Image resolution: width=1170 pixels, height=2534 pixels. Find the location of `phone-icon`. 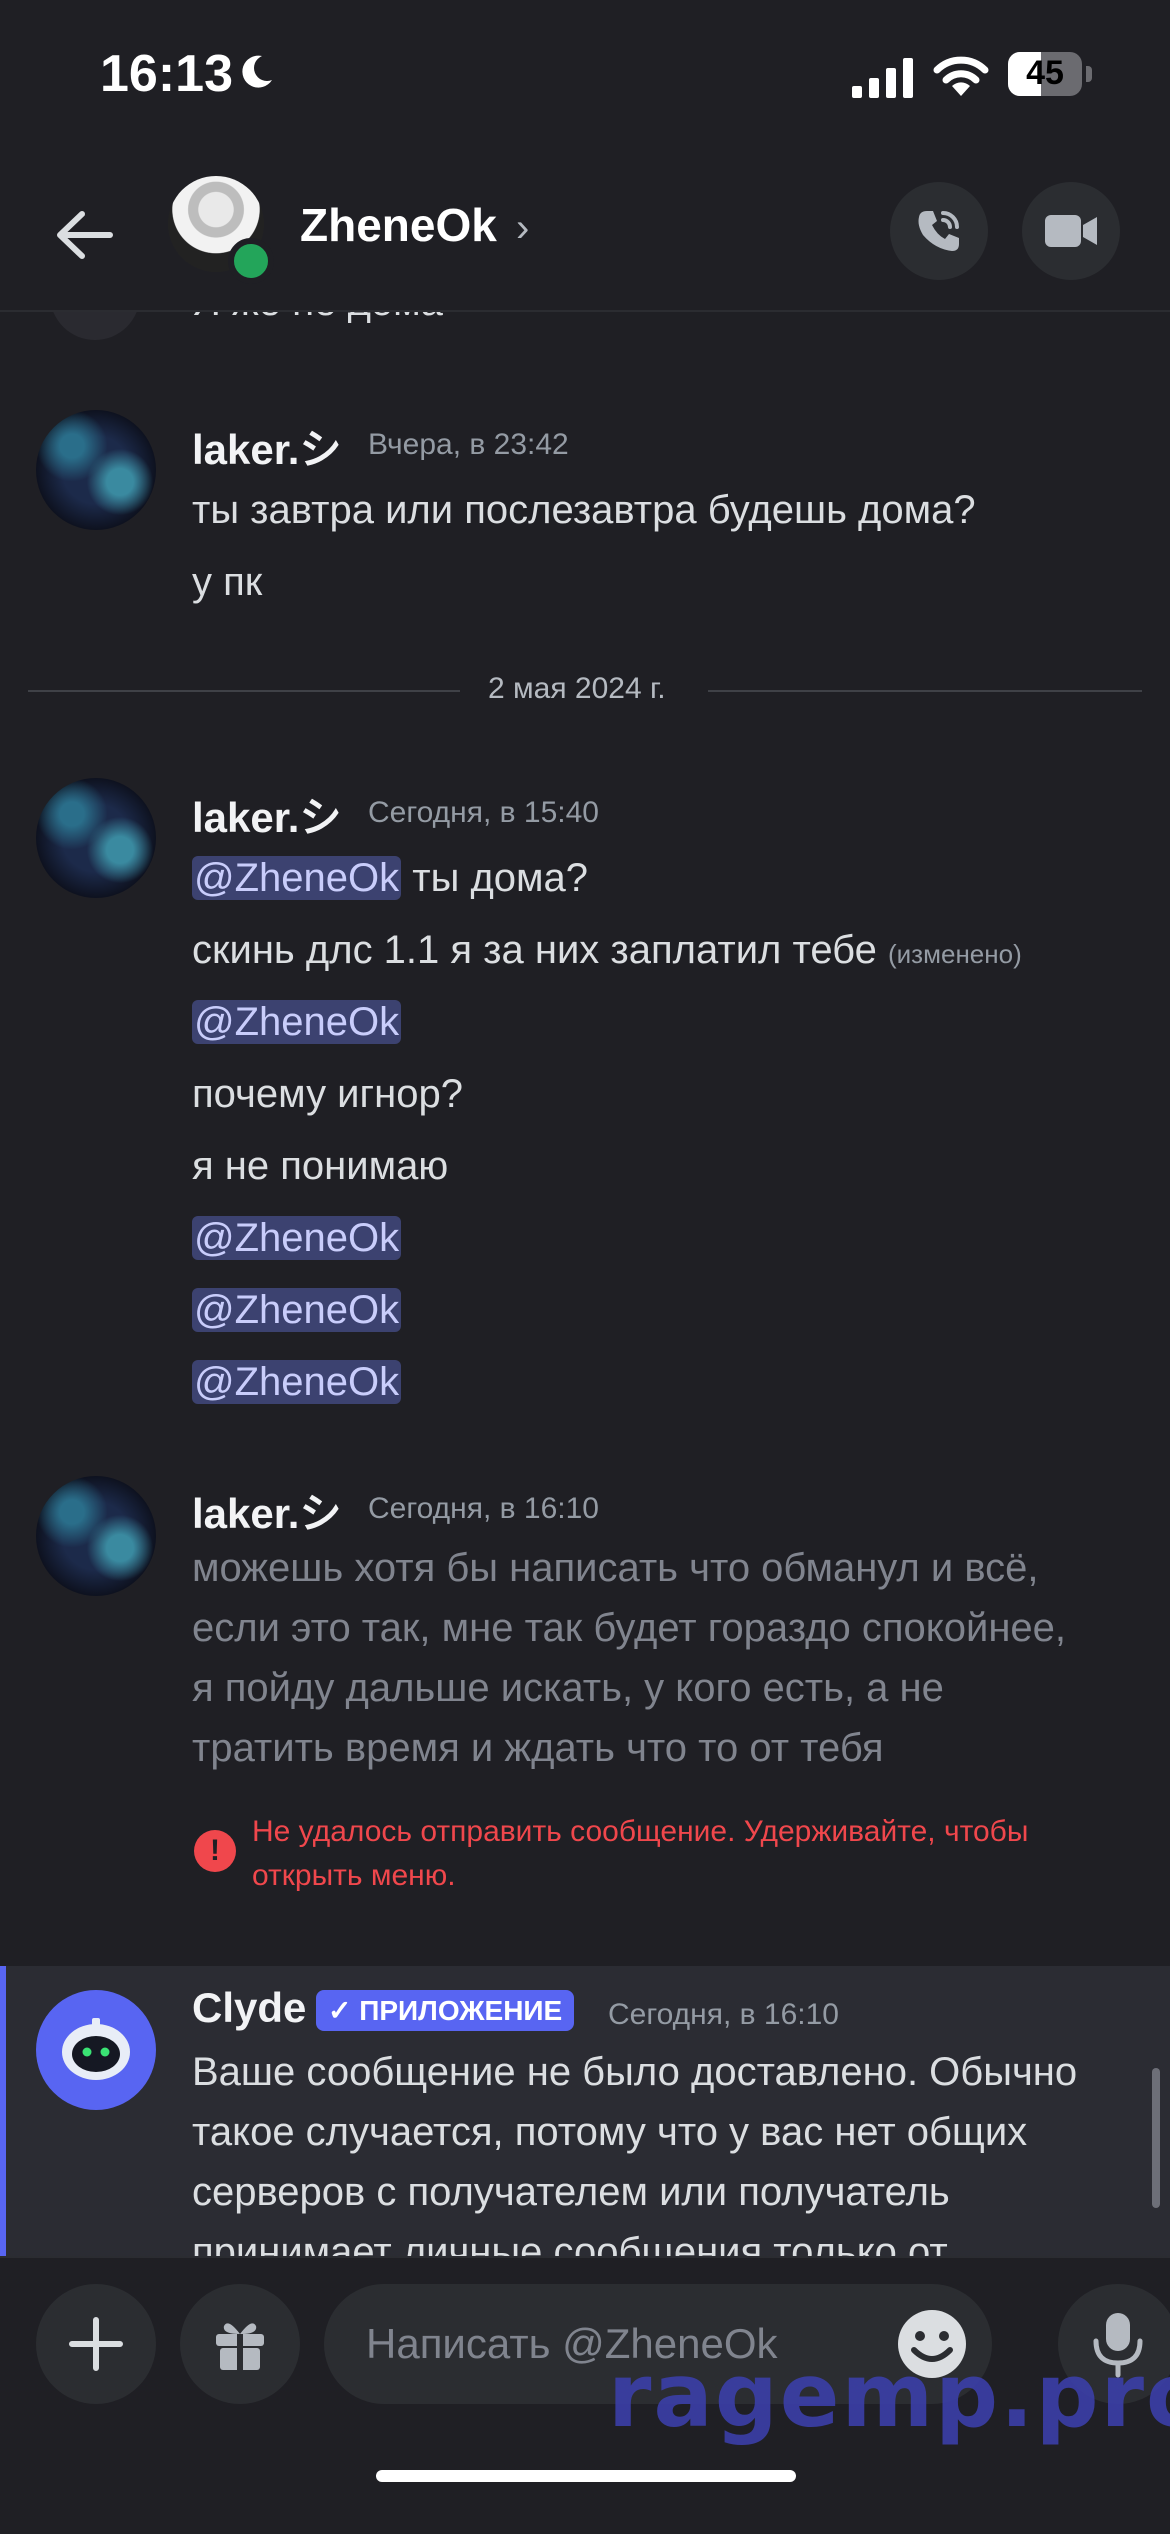

phone-icon is located at coordinates (938, 231).